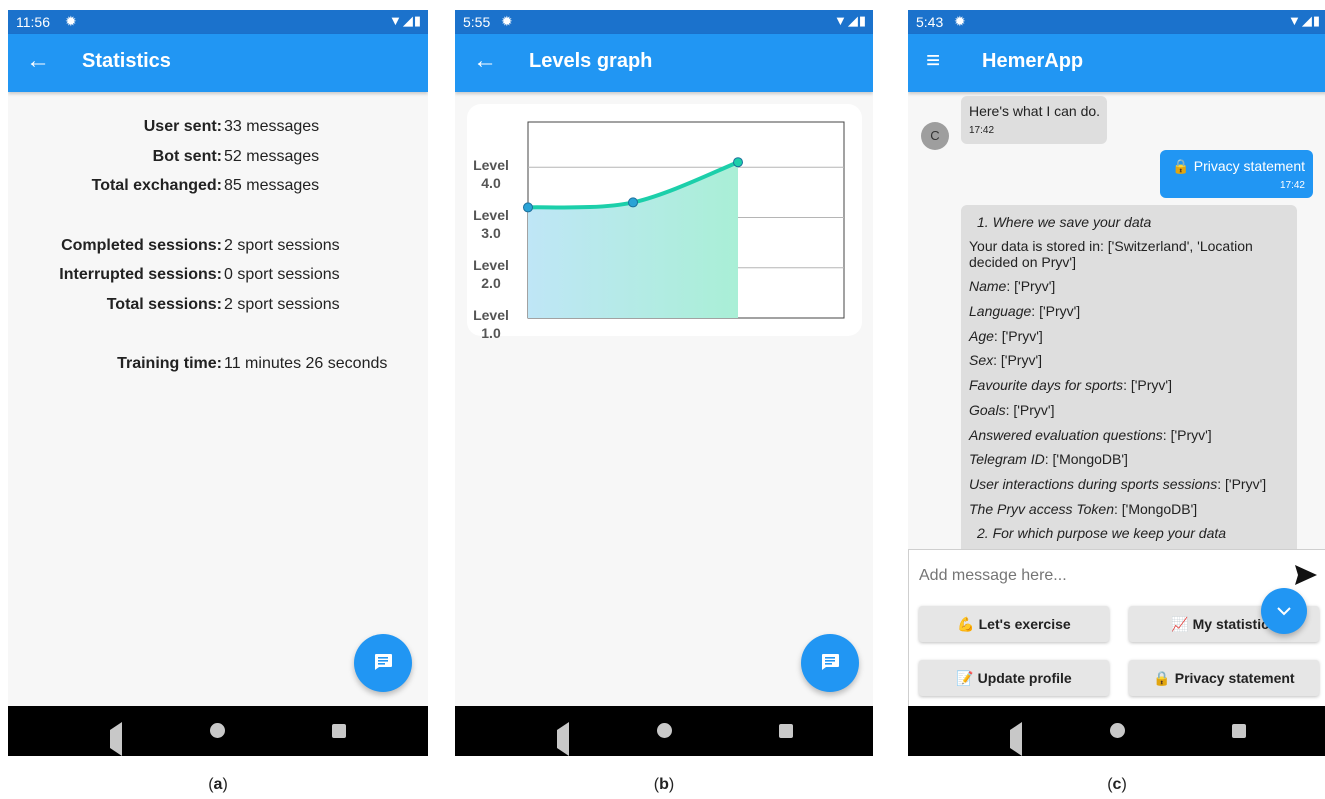 The height and width of the screenshot is (799, 1325). I want to click on stat-label: Total sessions:, so click(164, 304).